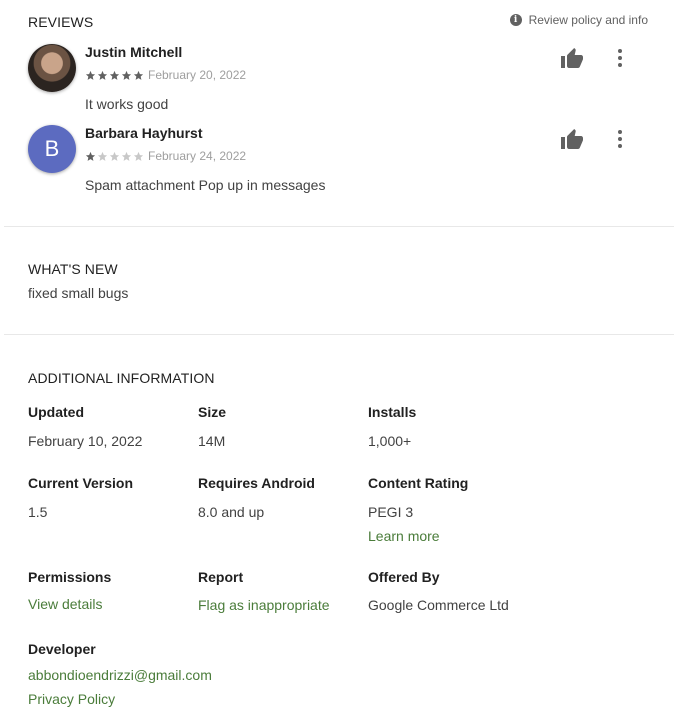  I want to click on info-offered-by: Offered By Google Commerce Ltd, so click(453, 591).